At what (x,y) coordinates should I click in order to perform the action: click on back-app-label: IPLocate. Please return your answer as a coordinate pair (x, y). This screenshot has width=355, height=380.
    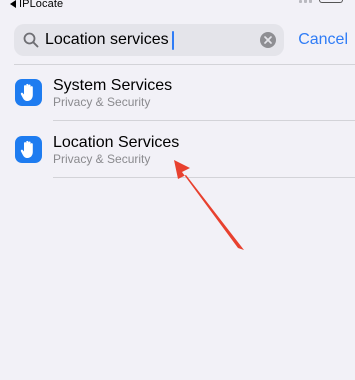
    Looking at the image, I should click on (41, 5).